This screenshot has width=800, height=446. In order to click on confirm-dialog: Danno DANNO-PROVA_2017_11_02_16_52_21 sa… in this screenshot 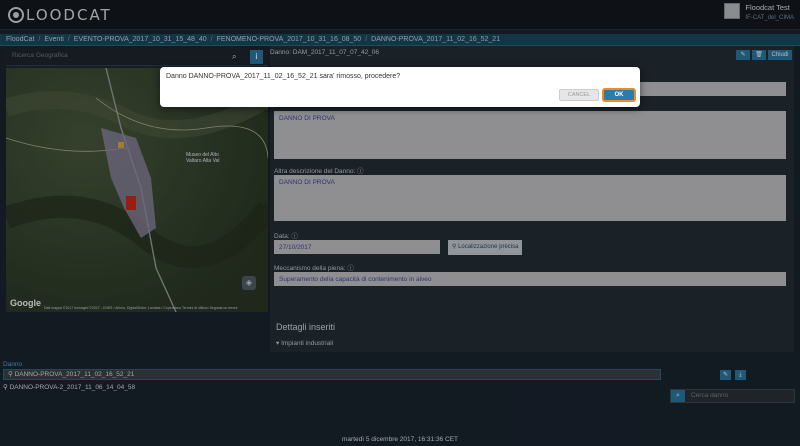, I will do `click(400, 87)`.